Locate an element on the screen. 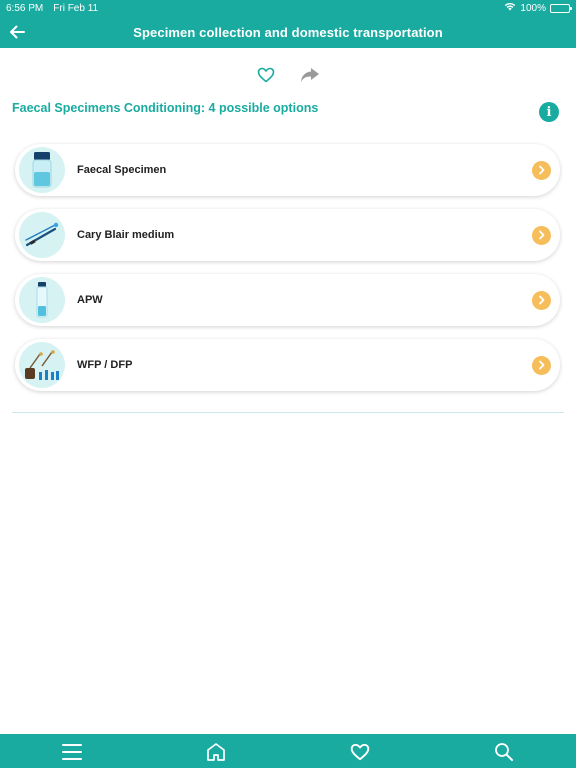 Image resolution: width=576 pixels, height=768 pixels. back-button is located at coordinates (17, 32).